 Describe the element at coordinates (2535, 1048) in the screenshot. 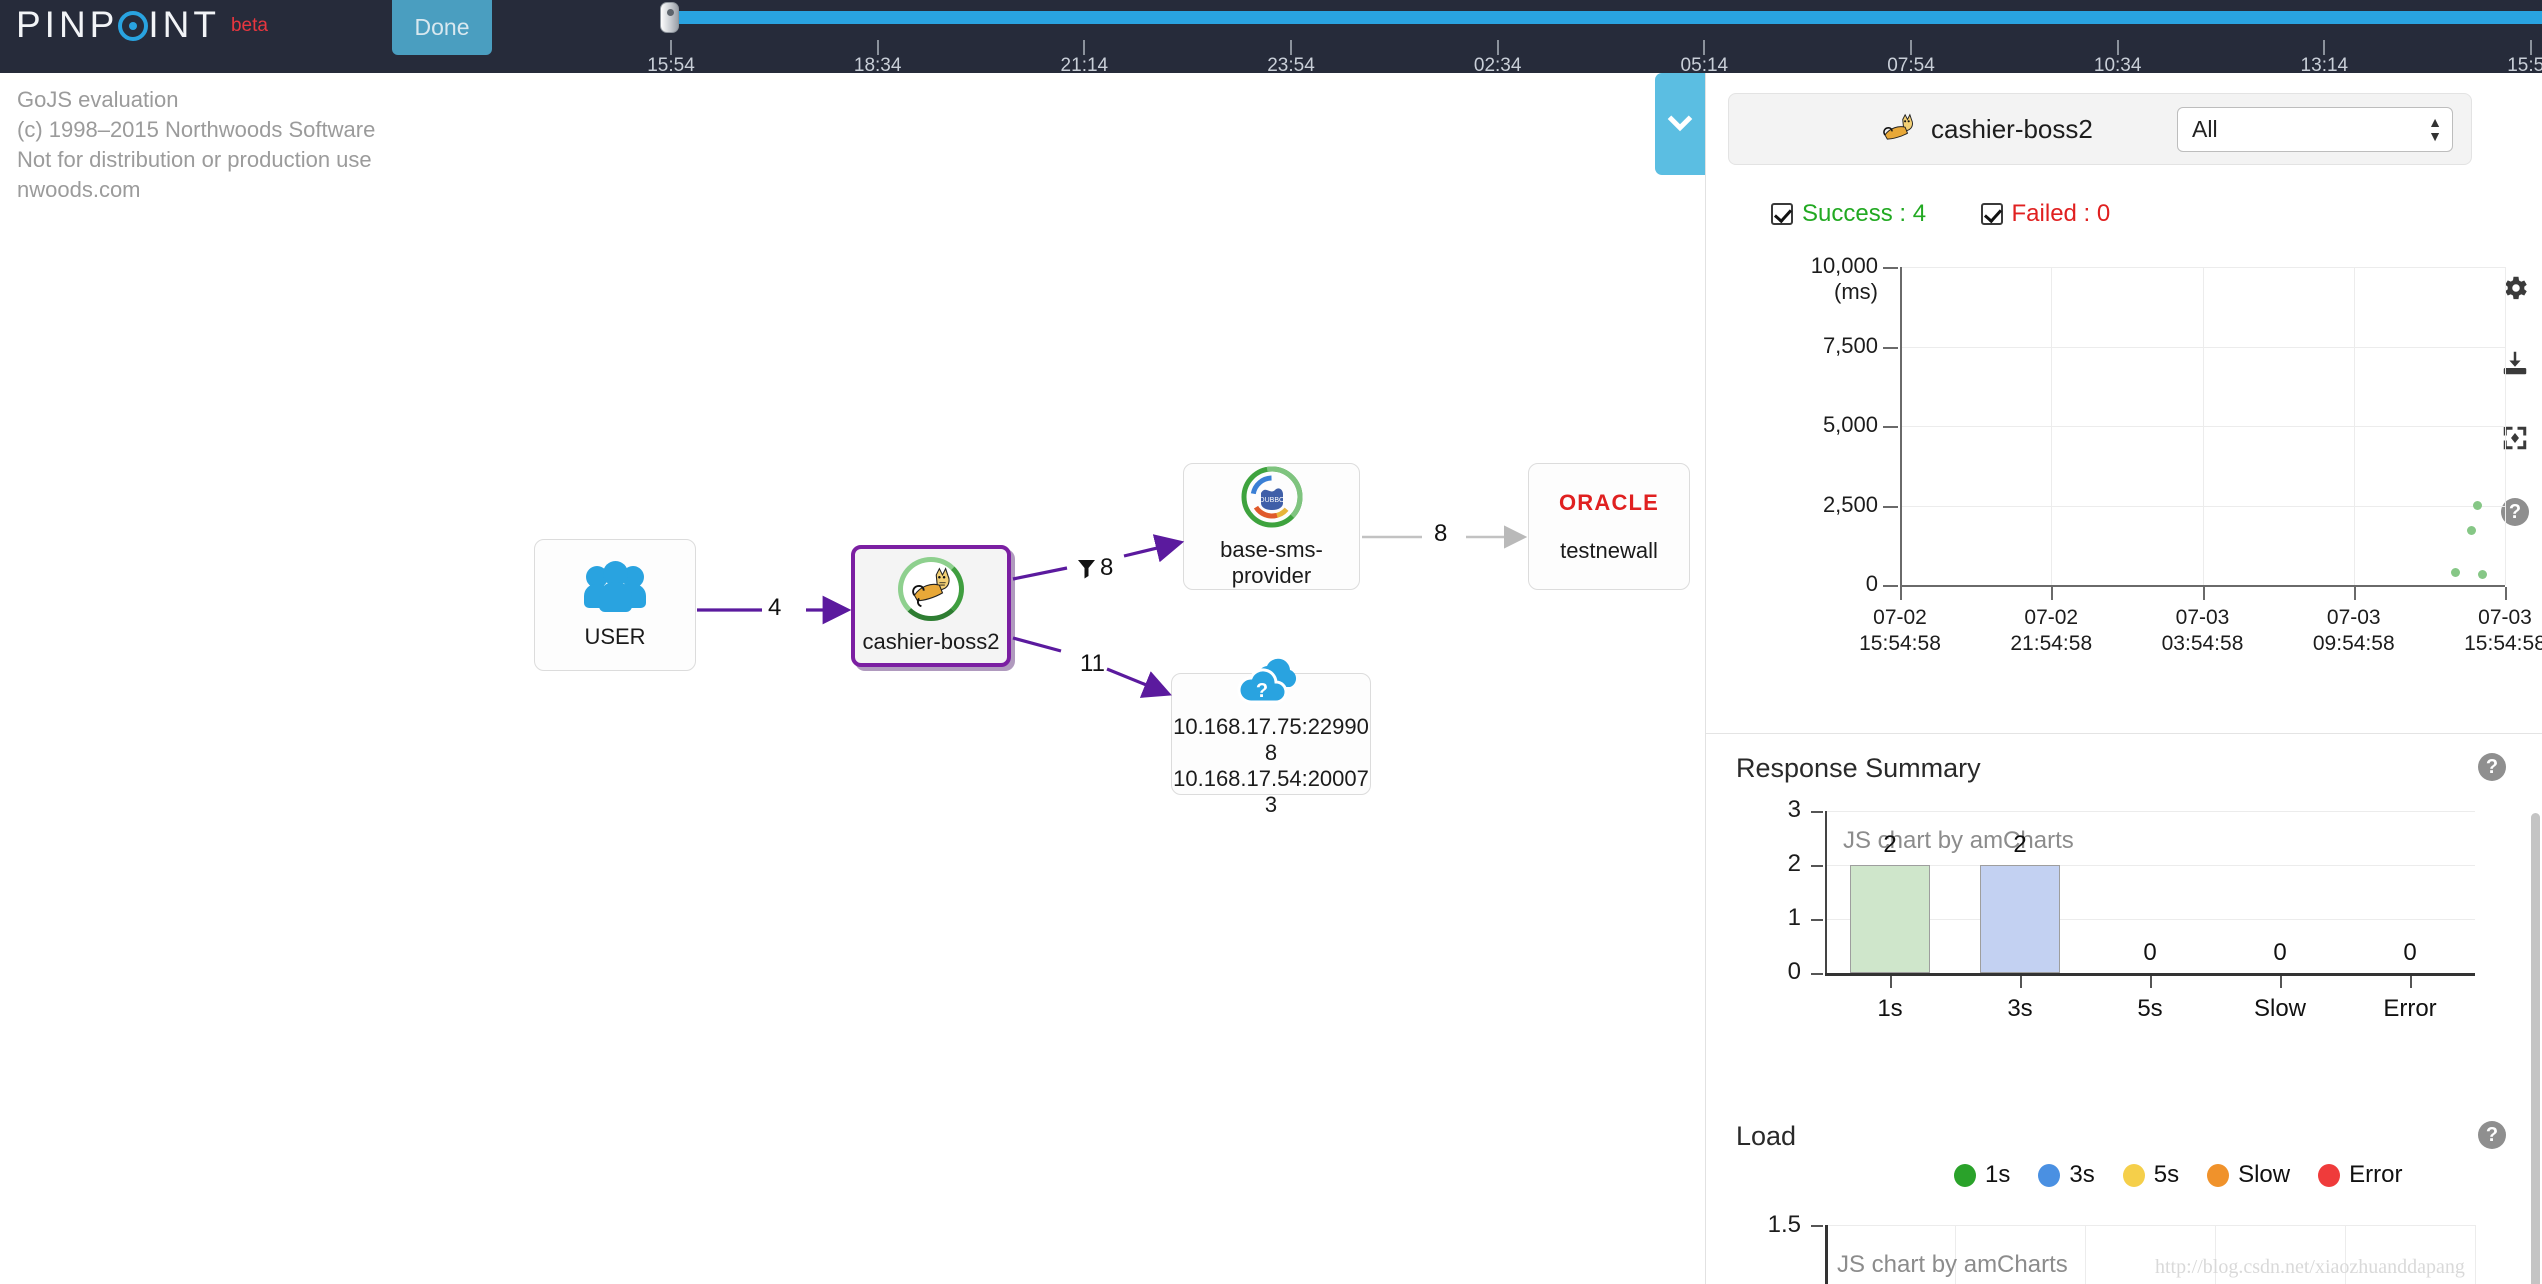

I see `panel-scrollbar` at that location.